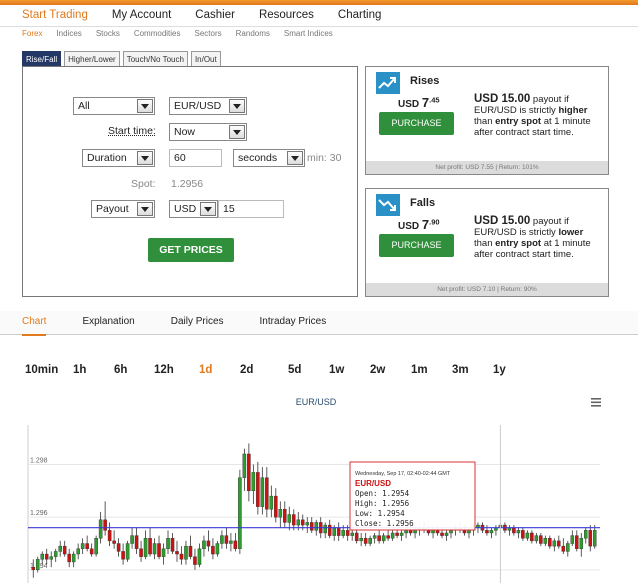 Image resolution: width=638 pixels, height=583 pixels. I want to click on chart-title: EUR/USD, so click(316, 402).